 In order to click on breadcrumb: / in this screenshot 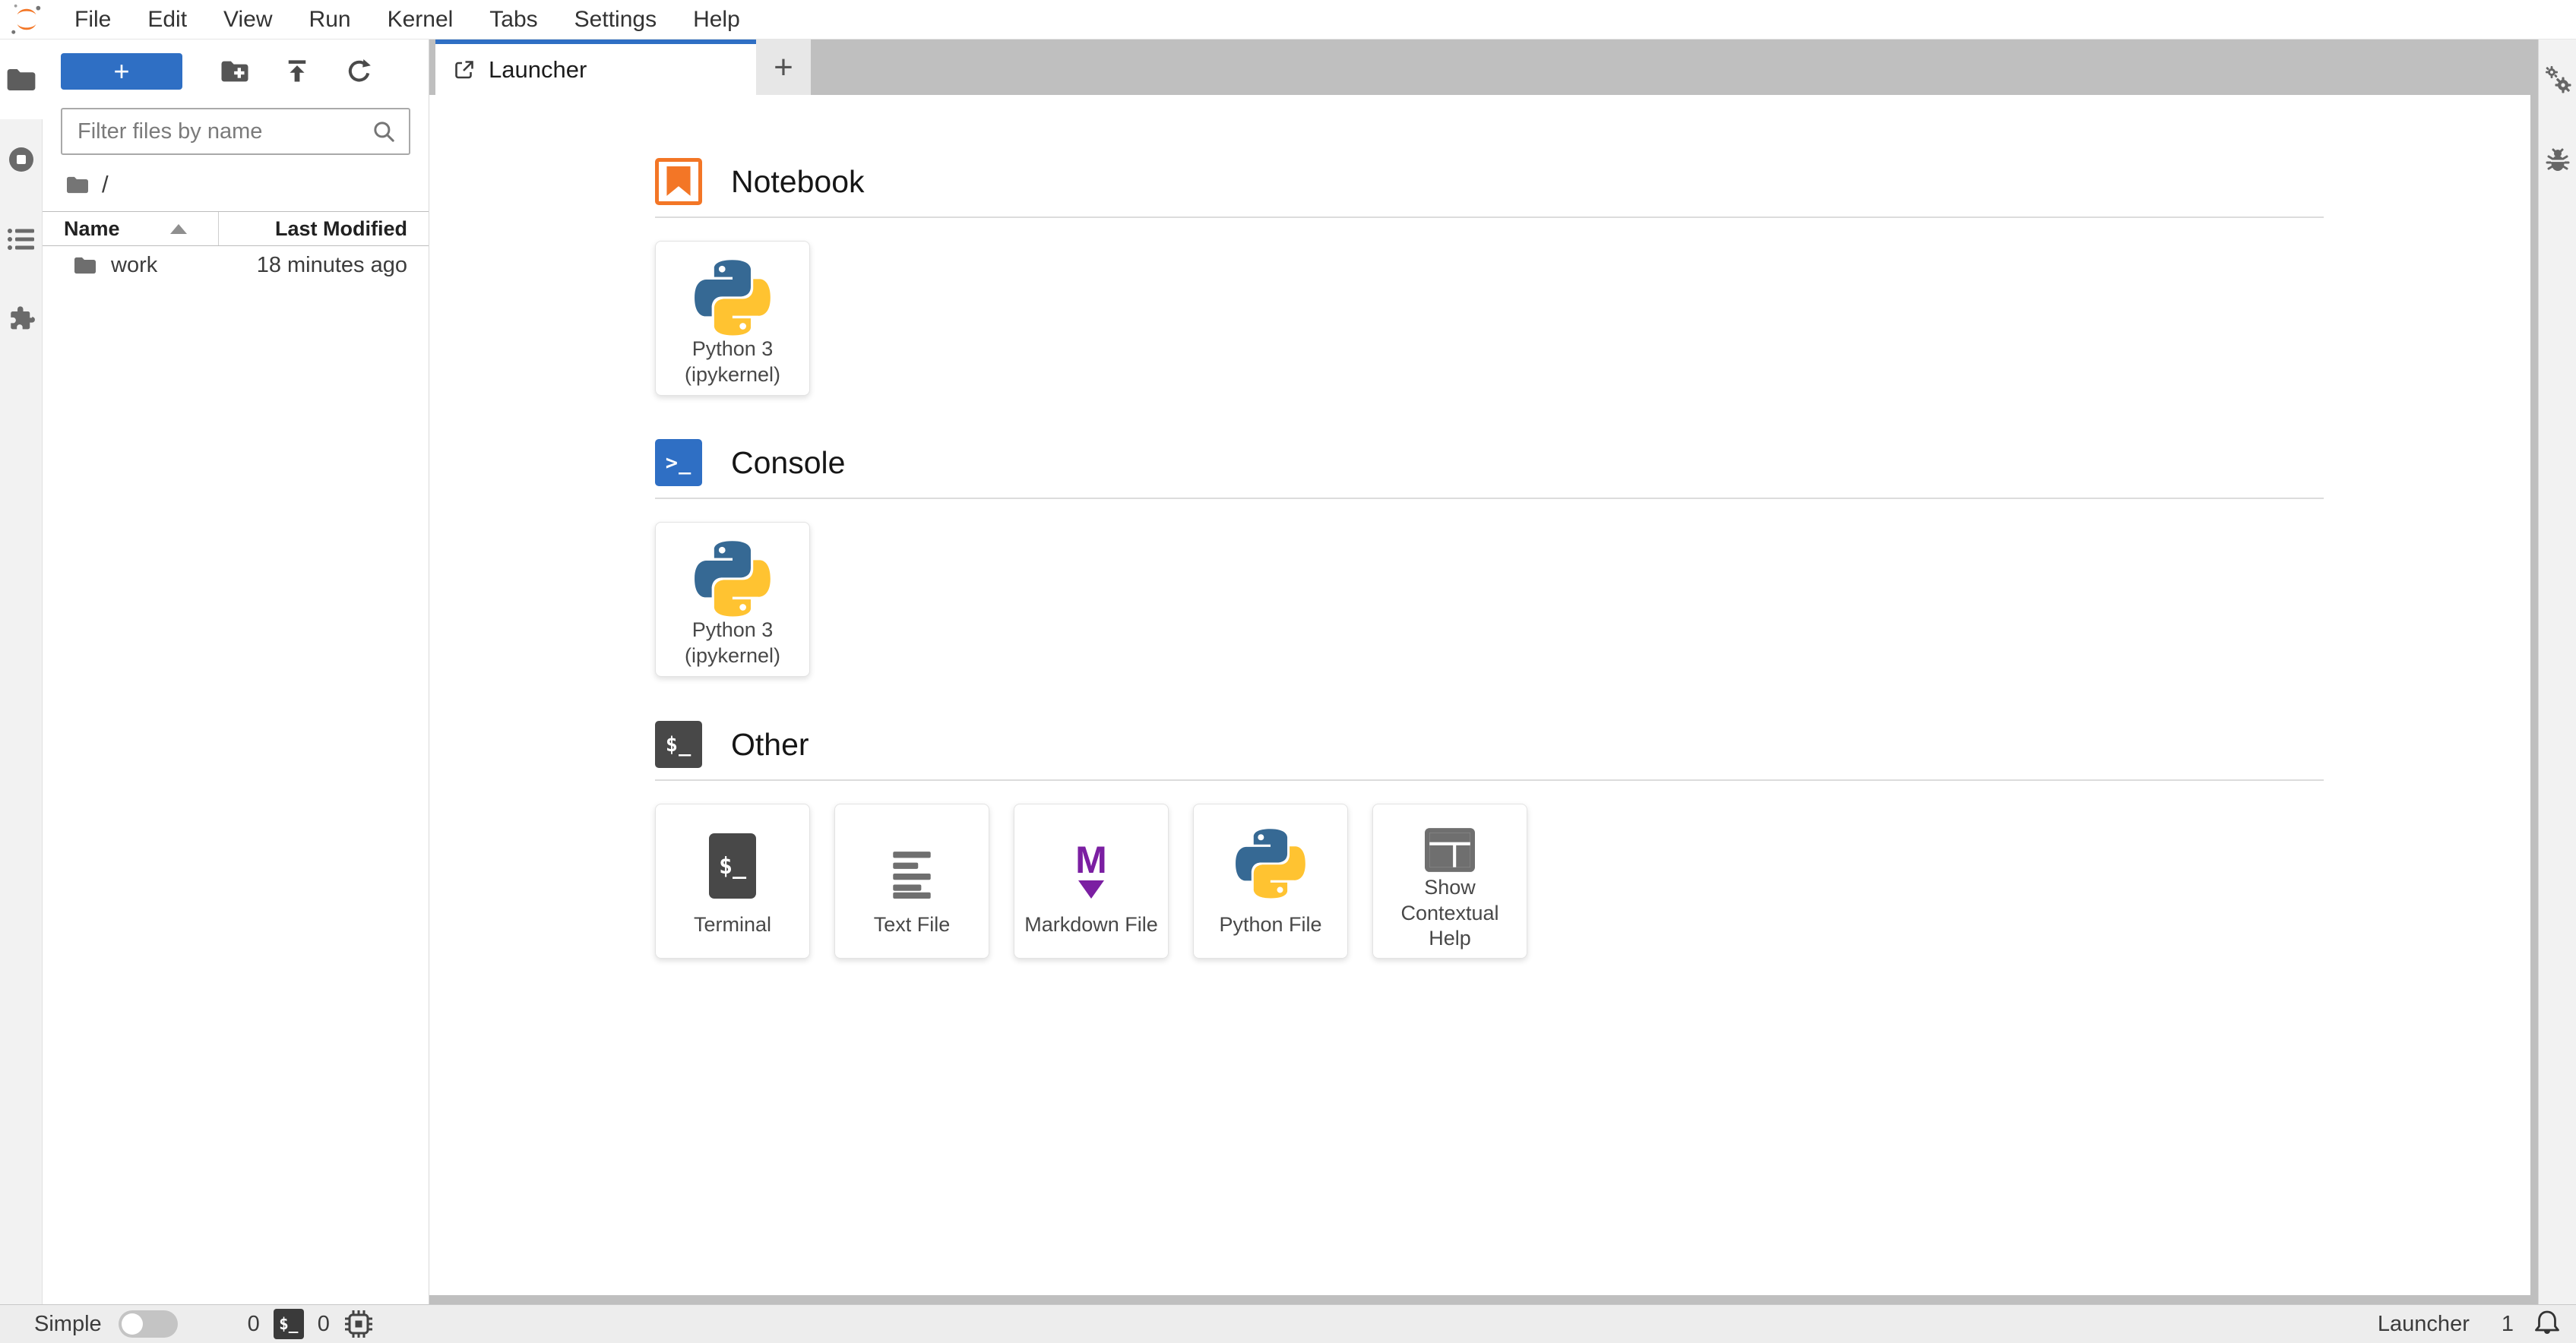, I will do `click(236, 184)`.